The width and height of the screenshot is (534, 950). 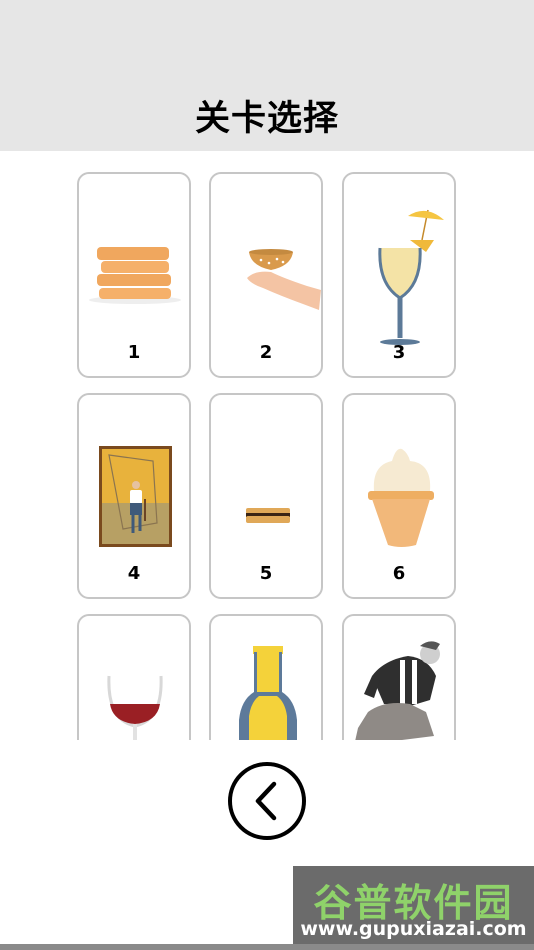 I want to click on level-card-1: 1, so click(x=134, y=275).